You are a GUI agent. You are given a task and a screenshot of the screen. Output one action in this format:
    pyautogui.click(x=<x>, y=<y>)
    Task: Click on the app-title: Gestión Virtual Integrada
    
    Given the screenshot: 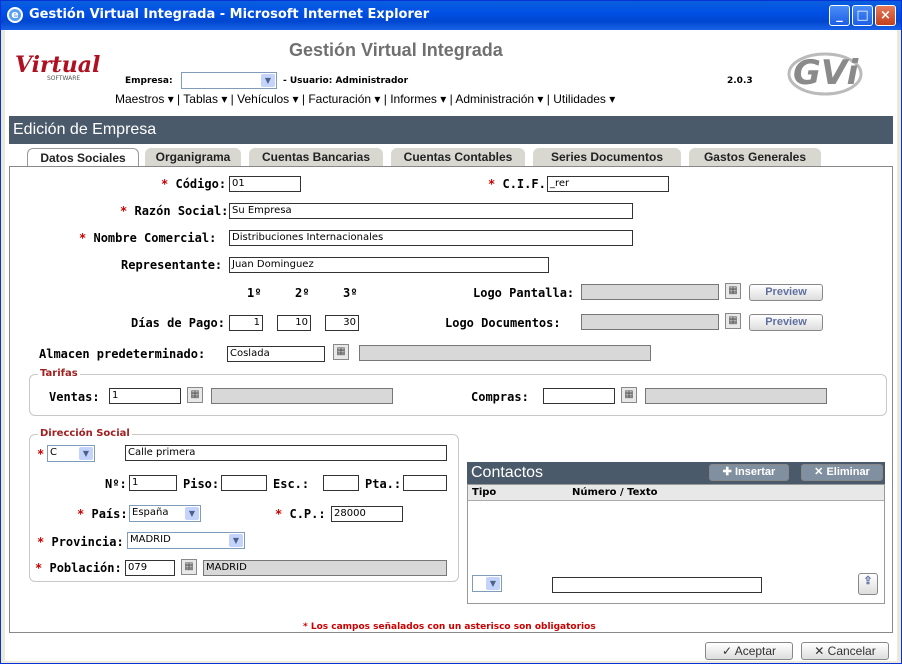 What is the action you would take?
    pyautogui.click(x=396, y=50)
    